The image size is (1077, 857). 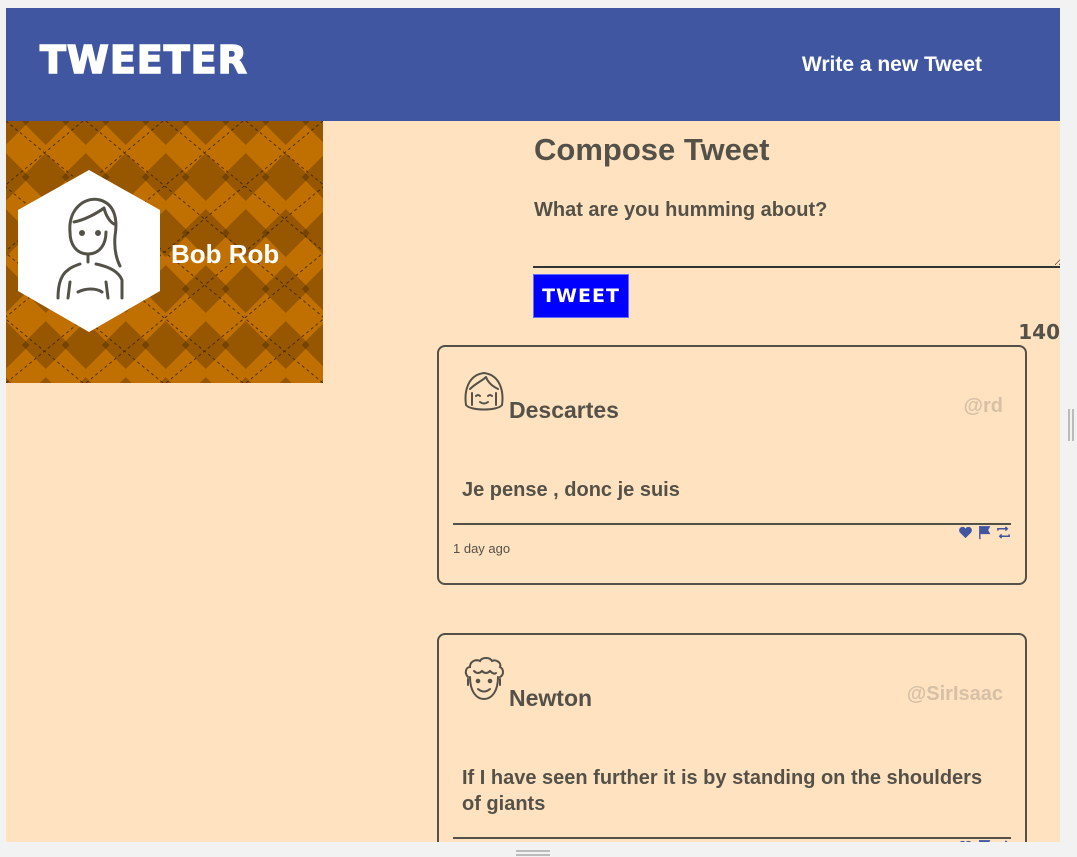 What do you see at coordinates (571, 490) in the screenshot?
I see `tweet-text: Je pense , donc je suis` at bounding box center [571, 490].